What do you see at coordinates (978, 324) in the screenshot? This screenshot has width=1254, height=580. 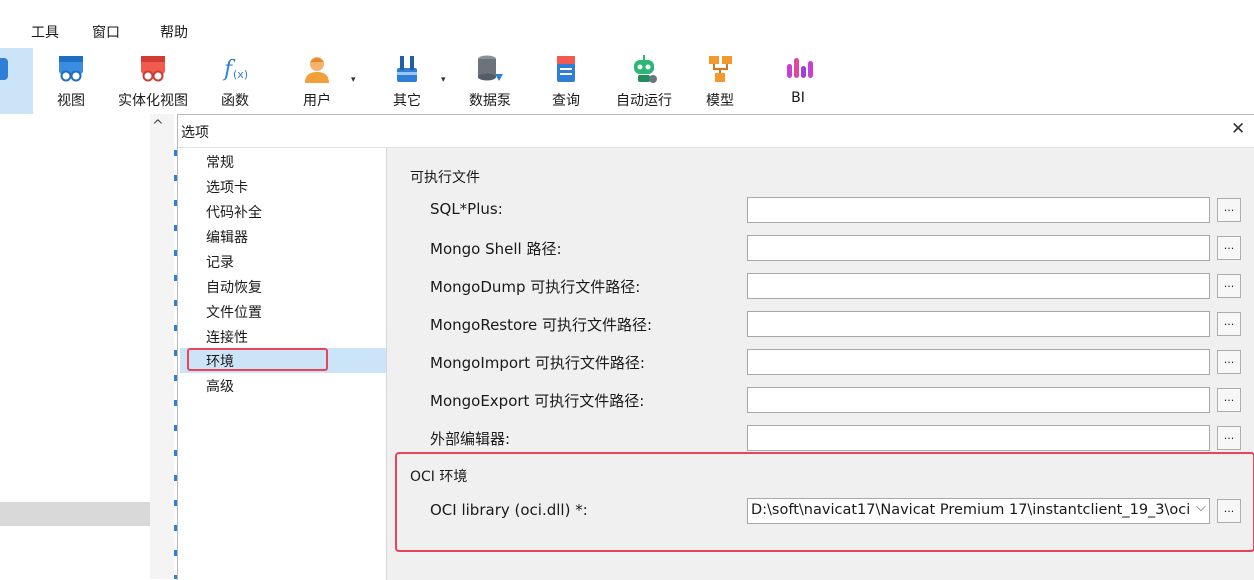 I see `mongorestore-path-input` at bounding box center [978, 324].